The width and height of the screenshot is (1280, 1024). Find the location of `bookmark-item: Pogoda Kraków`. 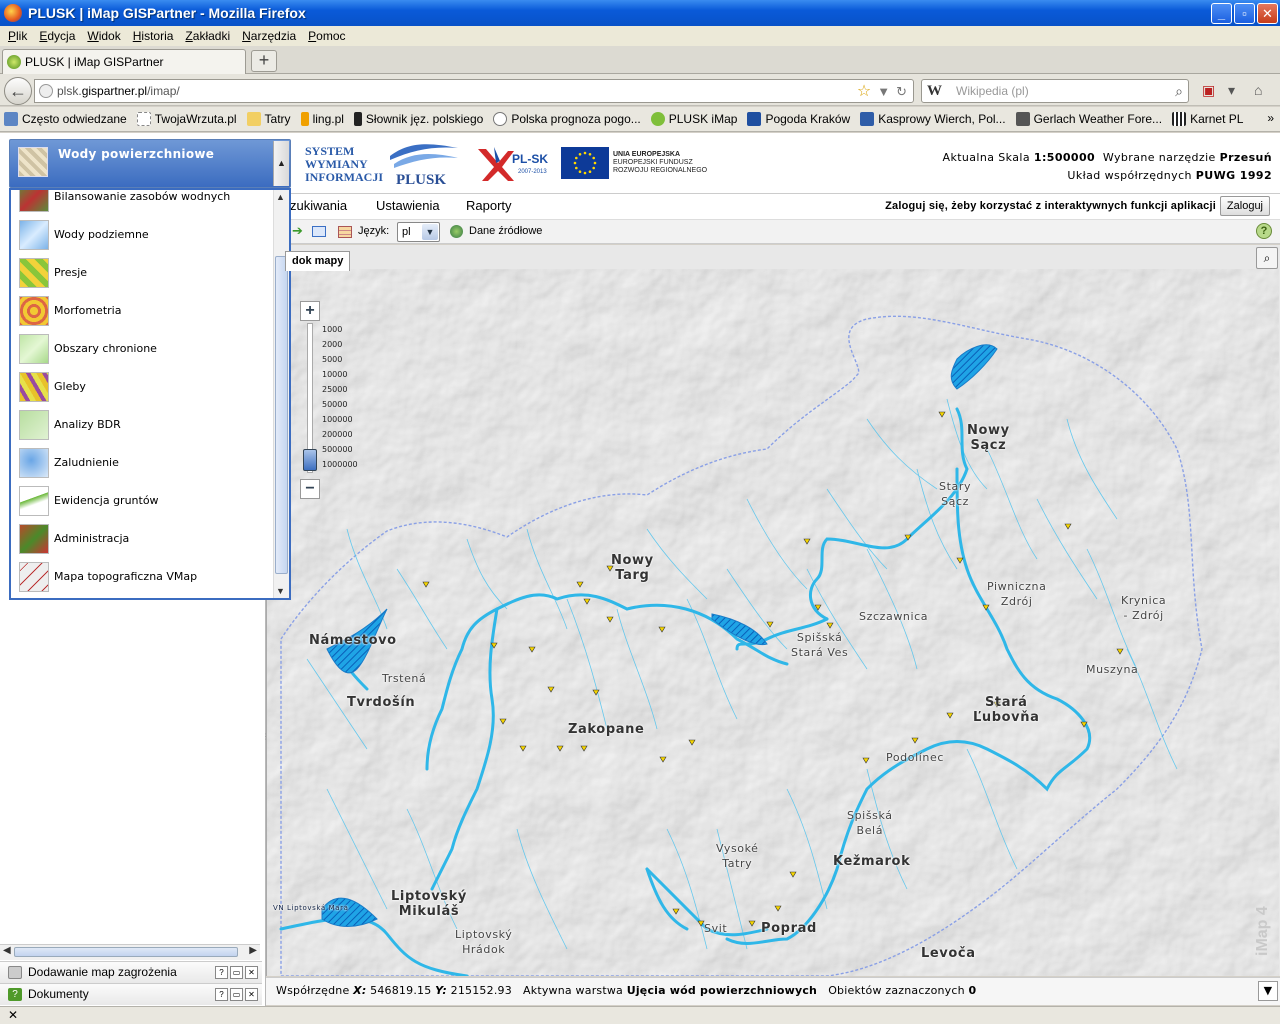

bookmark-item: Pogoda Kraków is located at coordinates (798, 119).